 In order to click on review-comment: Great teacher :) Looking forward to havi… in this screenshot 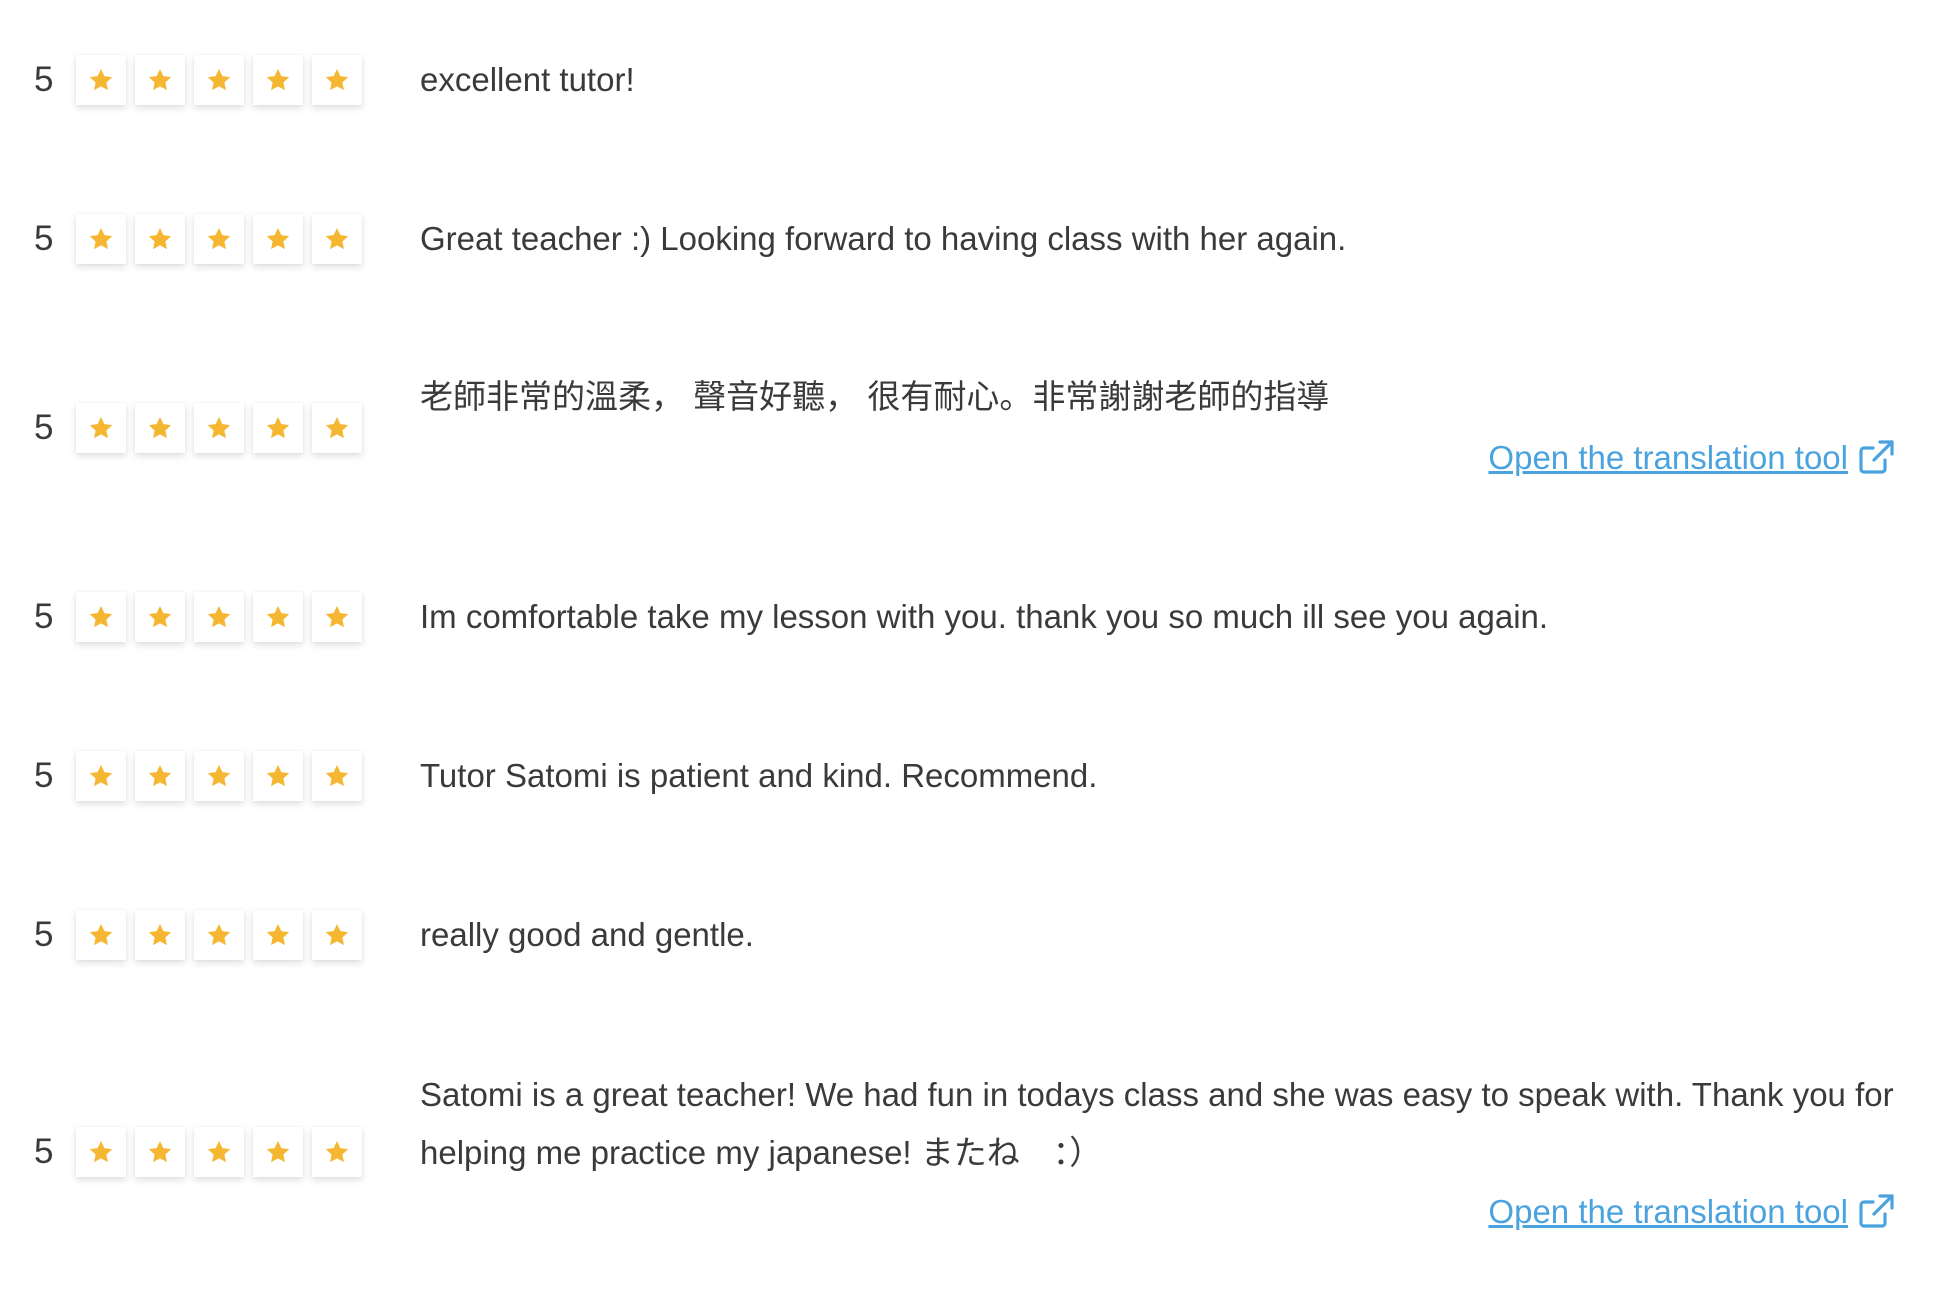, I will do `click(883, 238)`.